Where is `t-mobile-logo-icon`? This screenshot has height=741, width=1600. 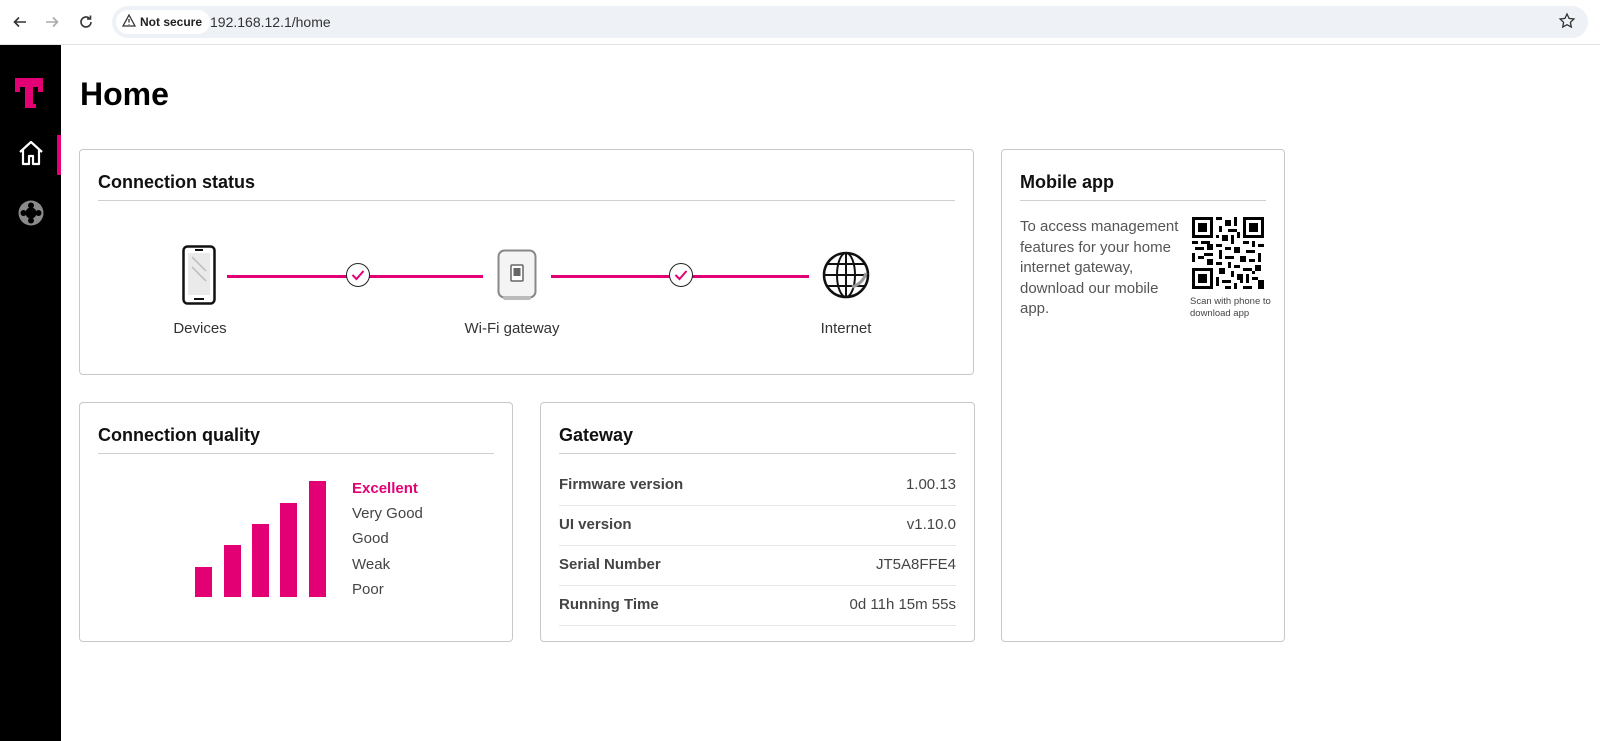
t-mobile-logo-icon is located at coordinates (29, 93).